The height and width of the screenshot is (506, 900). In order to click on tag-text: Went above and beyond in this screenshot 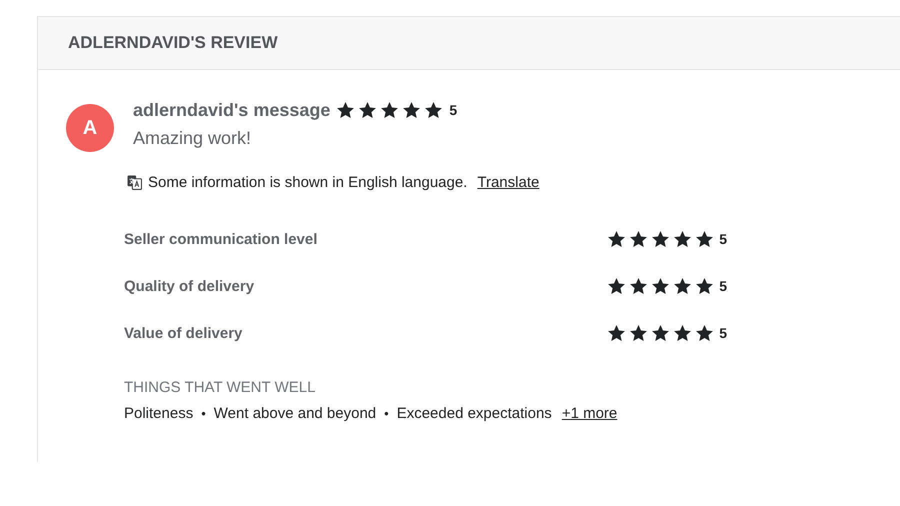, I will do `click(295, 413)`.